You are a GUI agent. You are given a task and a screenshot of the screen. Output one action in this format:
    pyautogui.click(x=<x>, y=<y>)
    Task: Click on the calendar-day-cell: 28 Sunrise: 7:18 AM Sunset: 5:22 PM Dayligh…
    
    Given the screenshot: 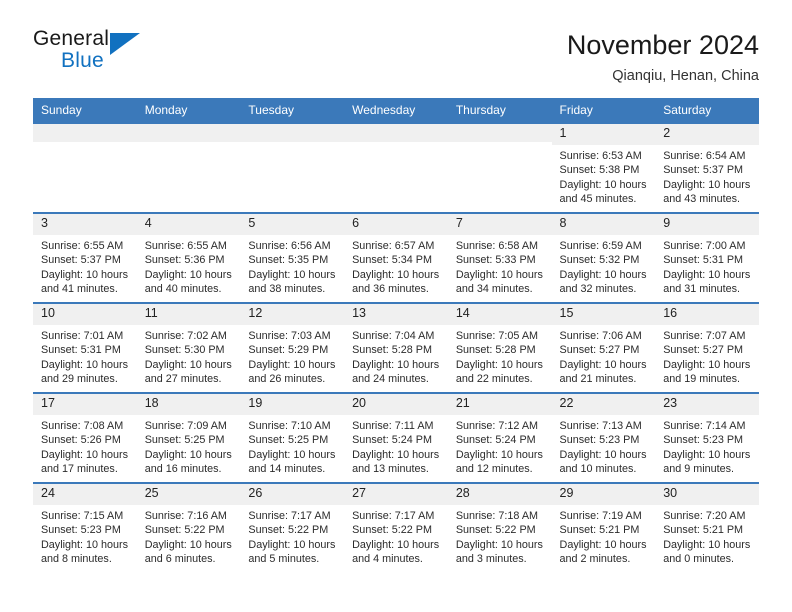 What is the action you would take?
    pyautogui.click(x=499, y=528)
    